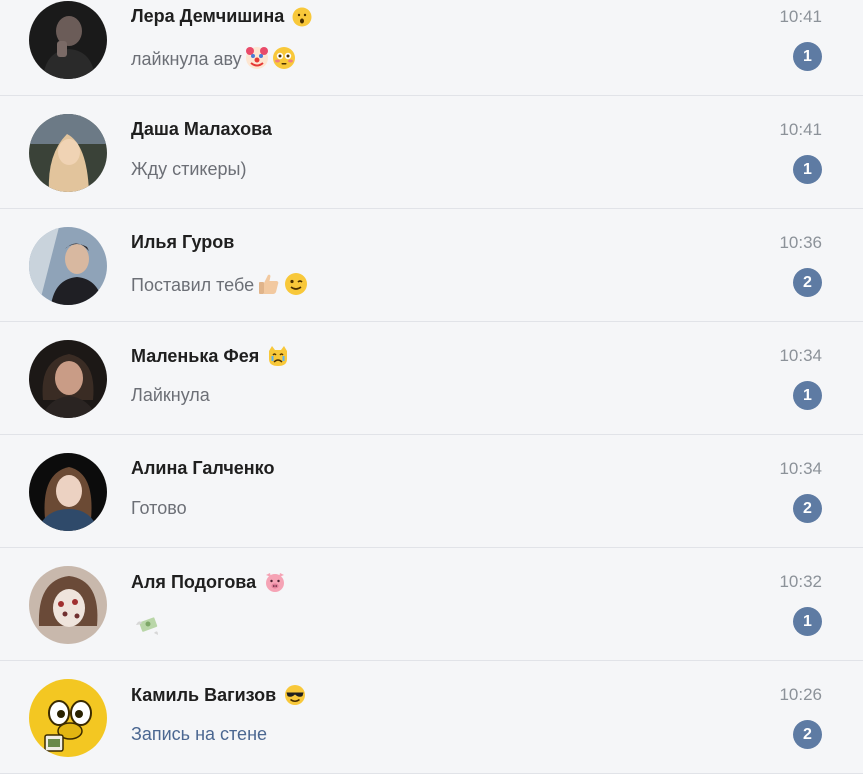  I want to click on contact-name-text: Алина Галченко, so click(203, 468).